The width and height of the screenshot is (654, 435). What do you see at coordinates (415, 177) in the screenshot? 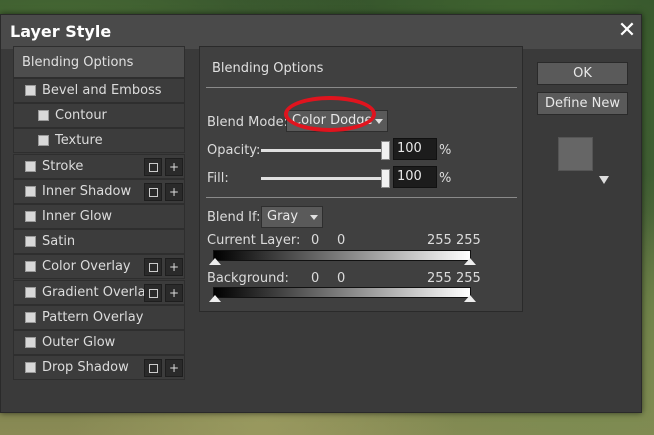
I see `fill-input: 100` at bounding box center [415, 177].